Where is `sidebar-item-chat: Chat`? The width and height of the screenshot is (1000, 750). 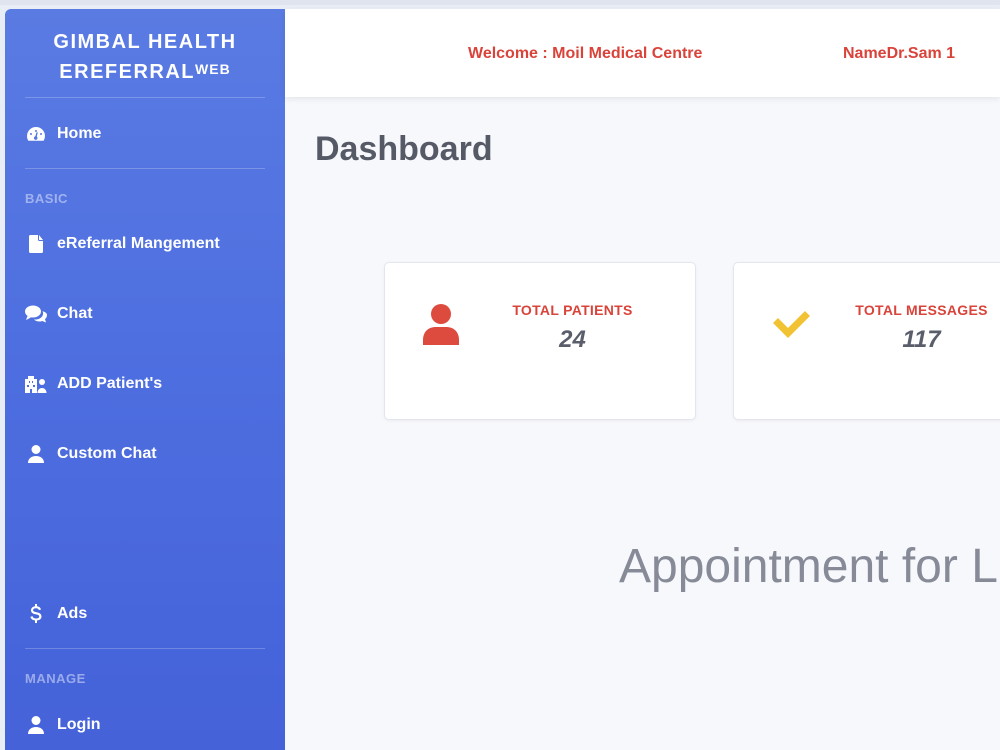 sidebar-item-chat: Chat is located at coordinates (145, 314).